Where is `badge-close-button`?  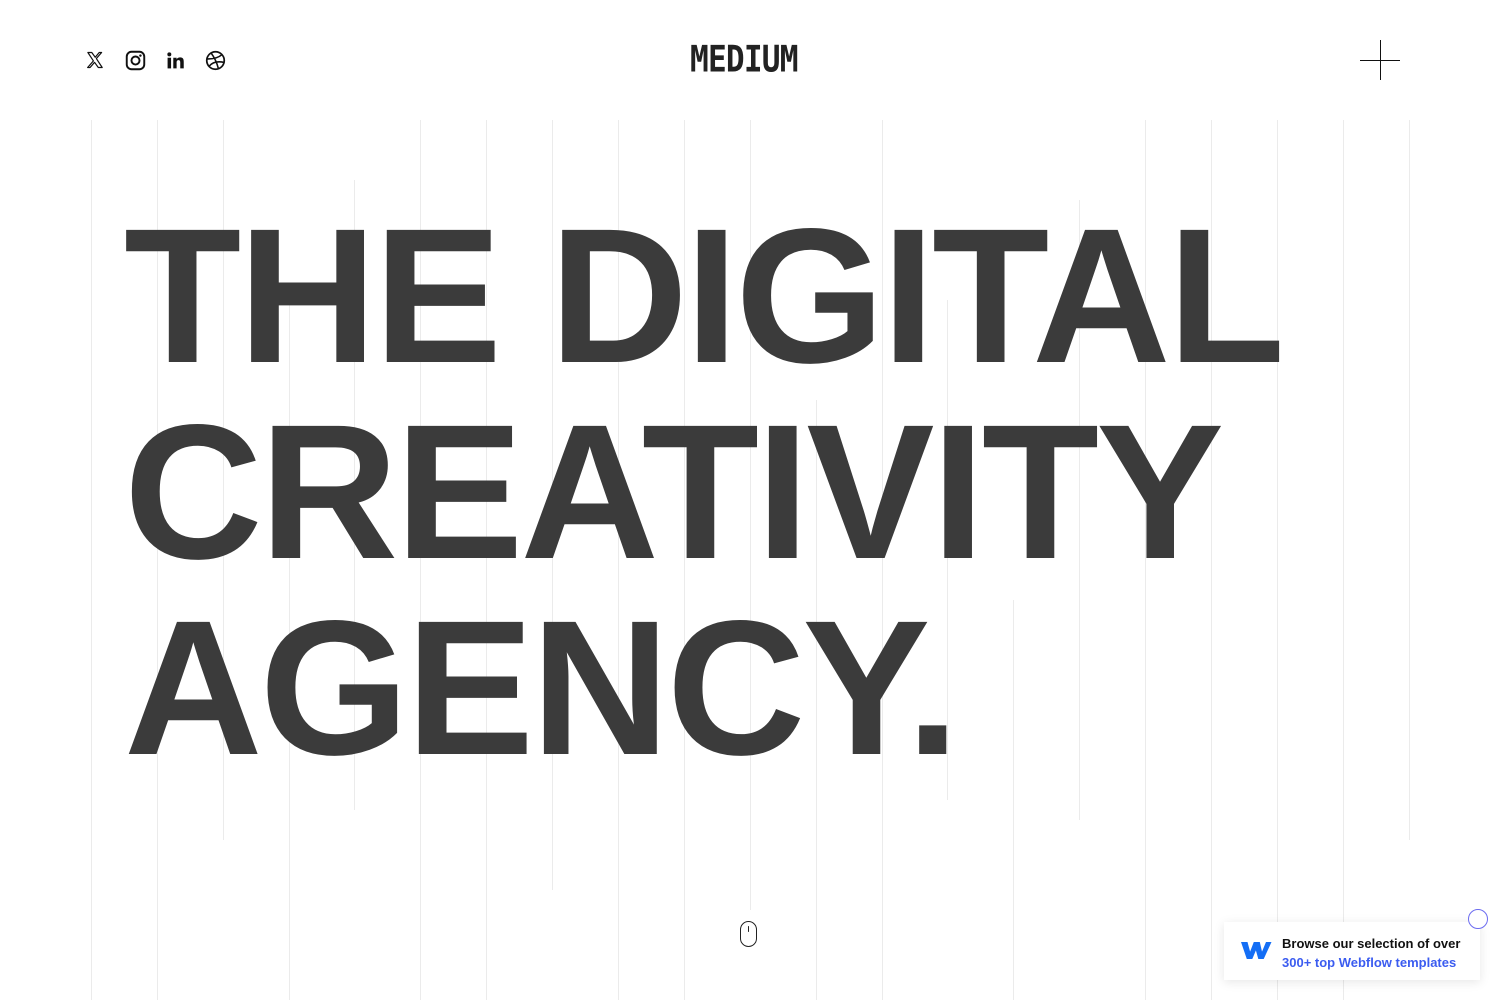 badge-close-button is located at coordinates (1478, 919).